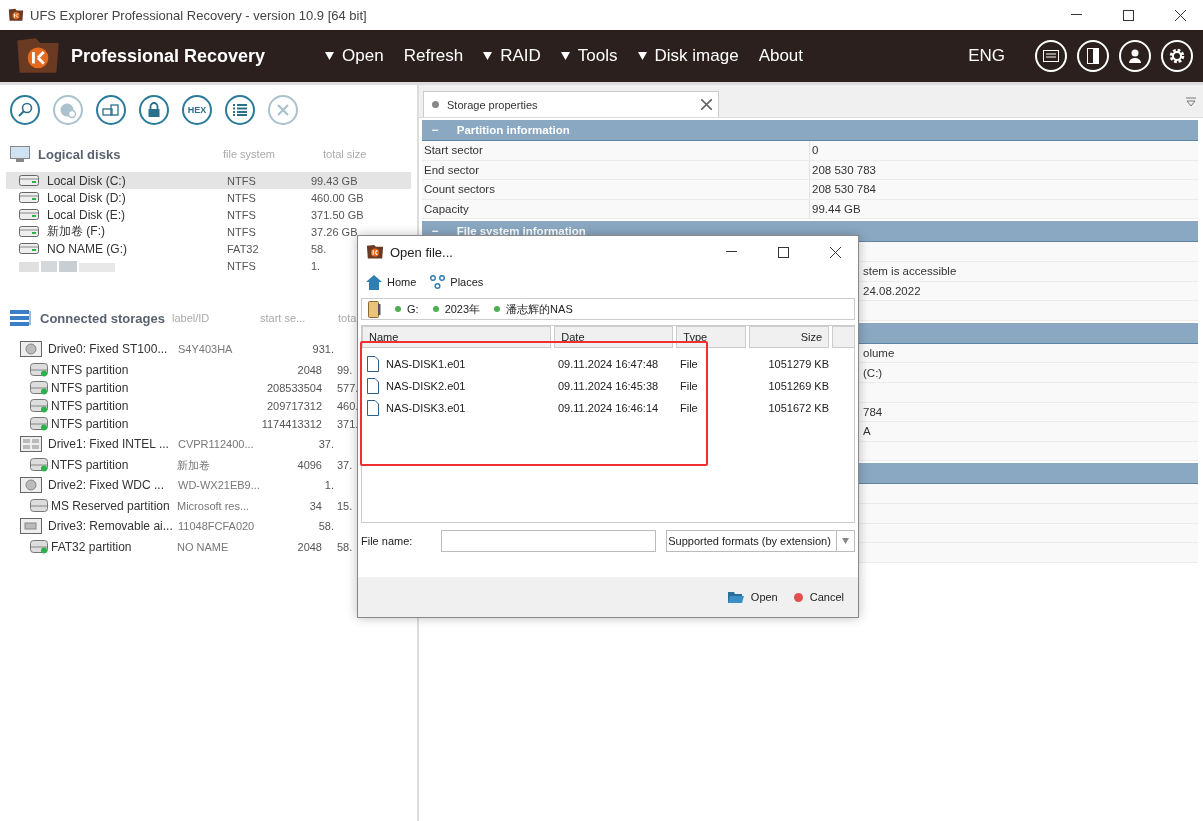 The width and height of the screenshot is (1203, 821). Describe the element at coordinates (338, 214) in the screenshot. I see `total-size: 371.50 GB` at that location.